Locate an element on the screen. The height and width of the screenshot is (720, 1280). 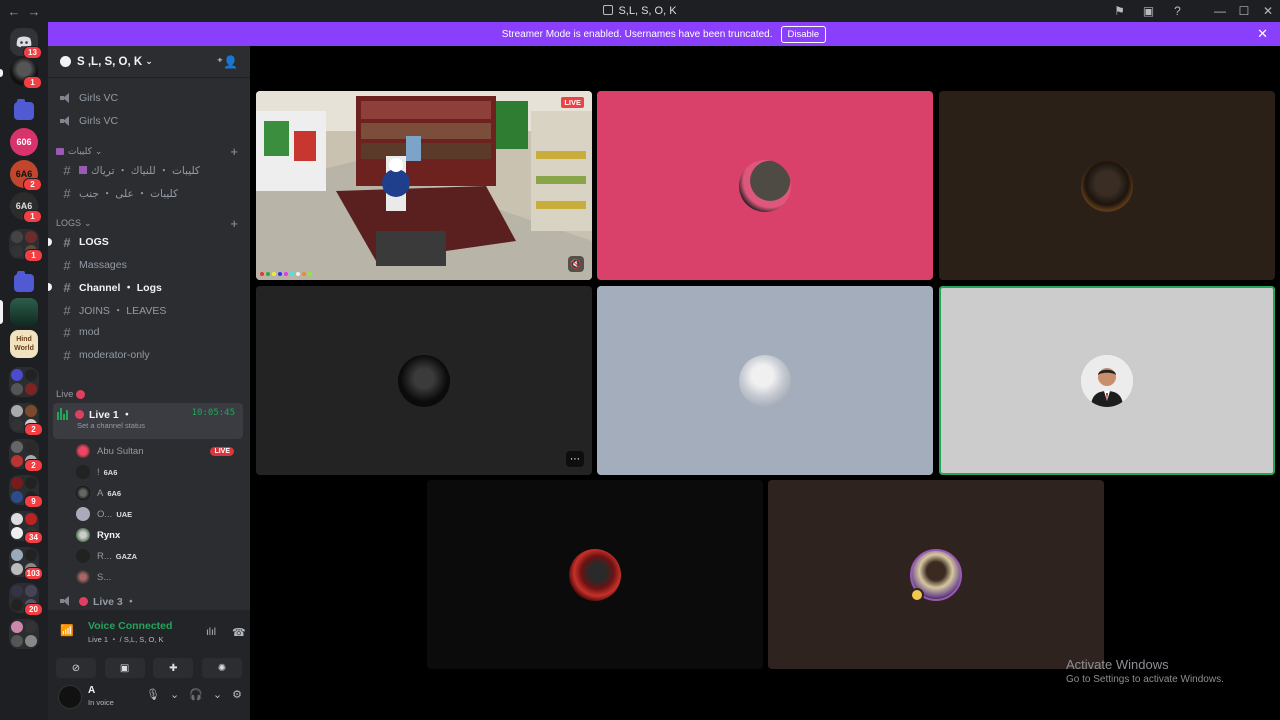
inbox-flag-icon: ⚑ is located at coordinates (1119, 11).